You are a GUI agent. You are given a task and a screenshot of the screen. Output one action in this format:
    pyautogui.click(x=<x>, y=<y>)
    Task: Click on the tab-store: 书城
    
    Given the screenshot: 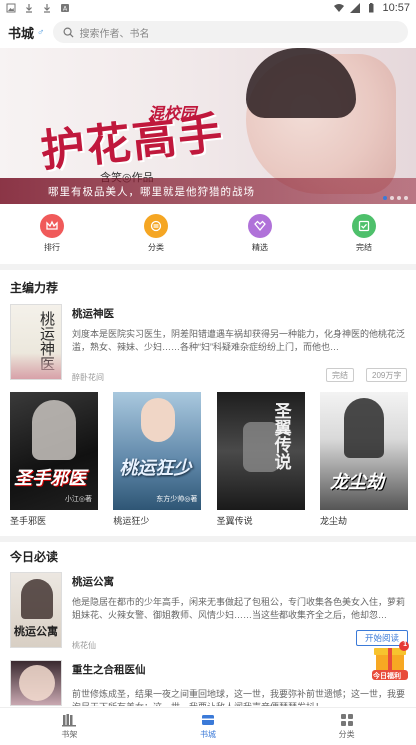 What is the action you would take?
    pyautogui.click(x=208, y=726)
    